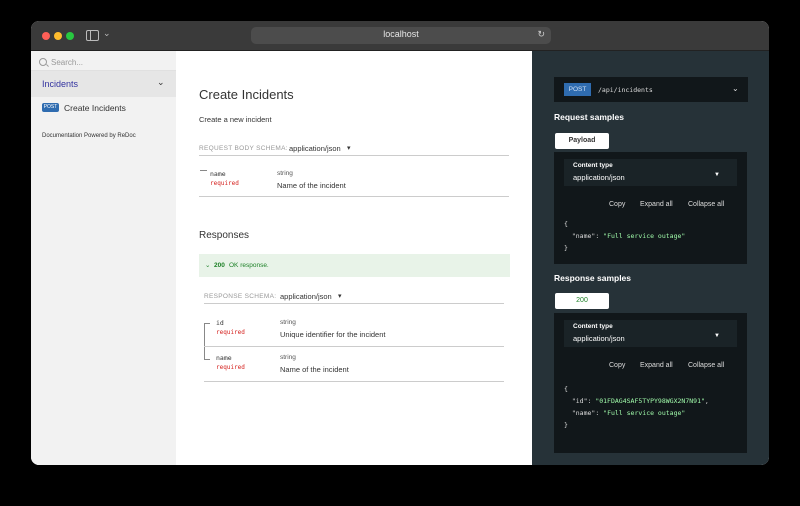  I want to click on url-text: localhost, so click(401, 34).